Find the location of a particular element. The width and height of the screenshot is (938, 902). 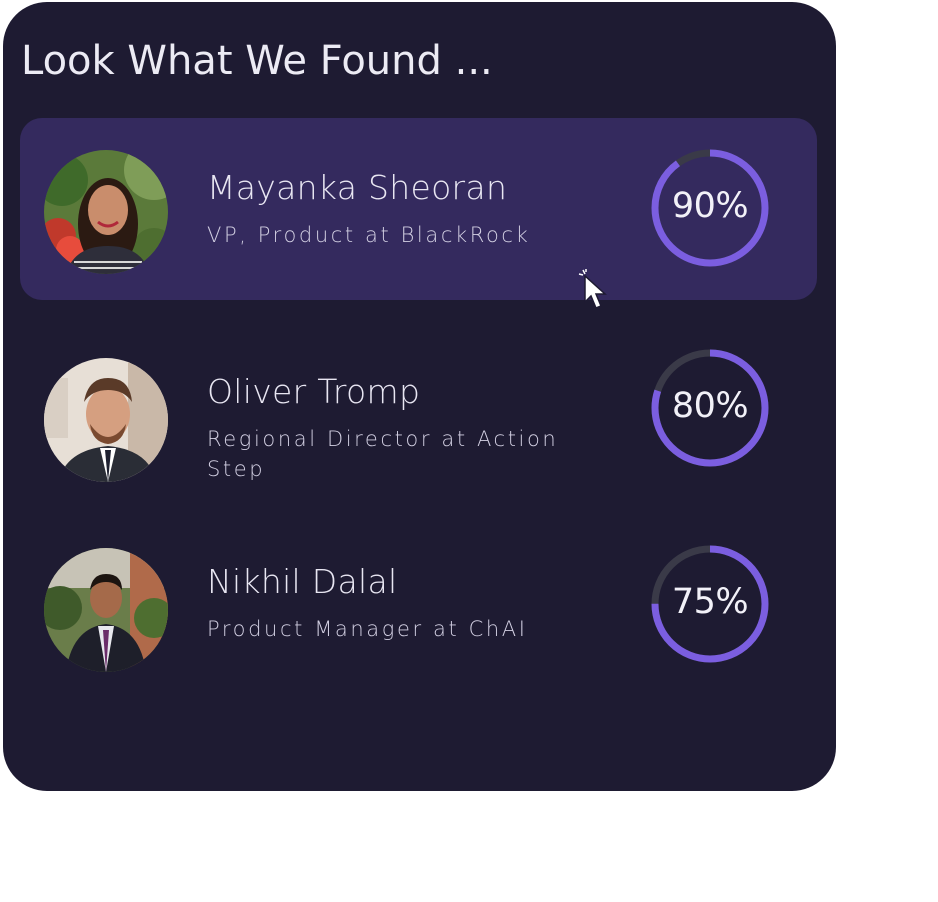

match-role: Regional Director at Action Step is located at coordinates (383, 454).